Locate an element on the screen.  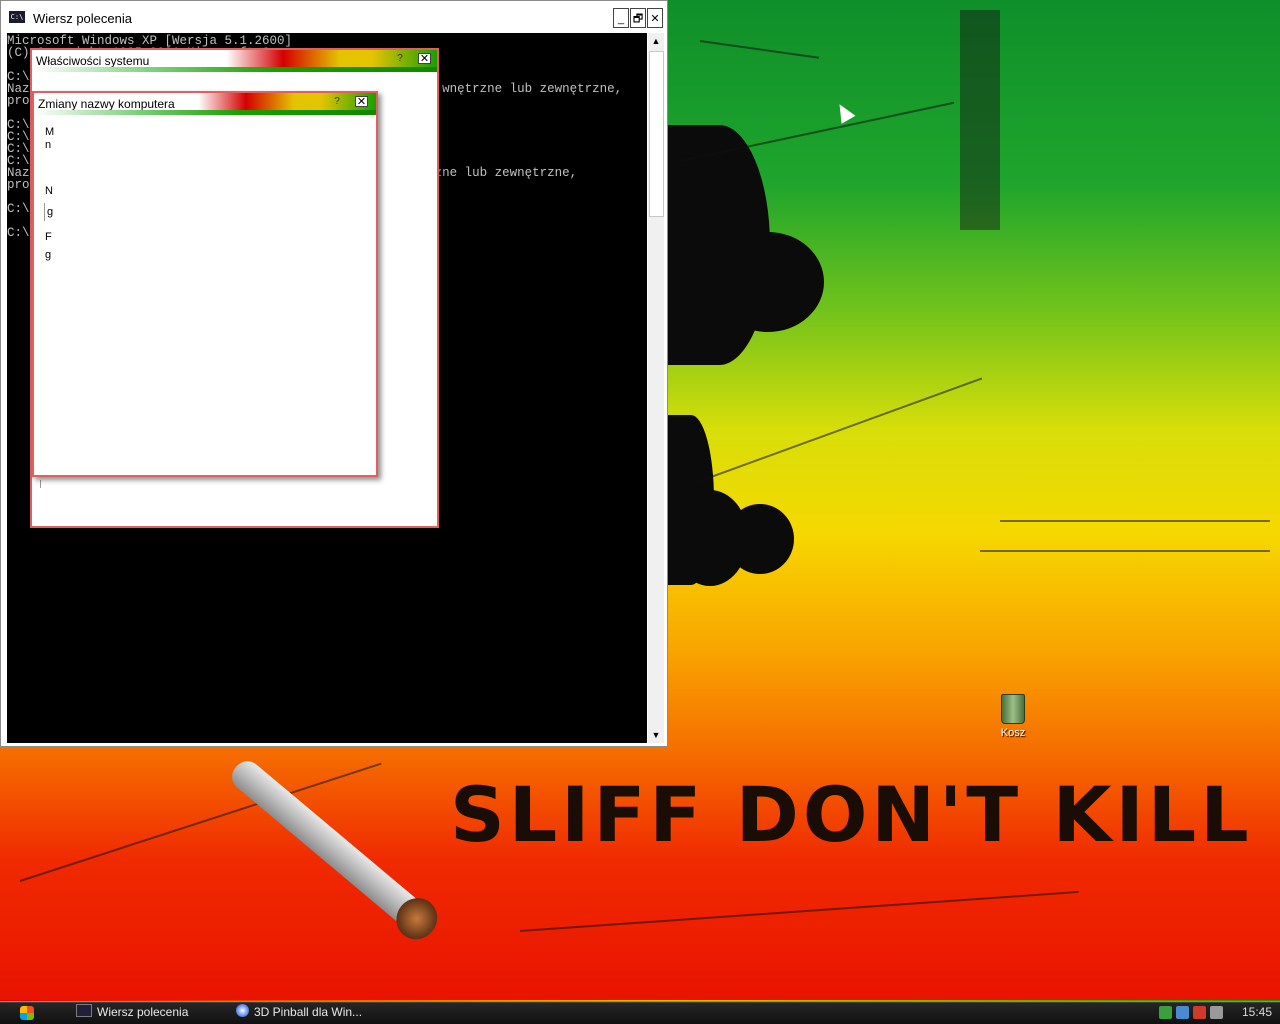
console-titlebar: C:\ Wiersz polecenia _ 🗗 ✕ is located at coordinates (334, 17).